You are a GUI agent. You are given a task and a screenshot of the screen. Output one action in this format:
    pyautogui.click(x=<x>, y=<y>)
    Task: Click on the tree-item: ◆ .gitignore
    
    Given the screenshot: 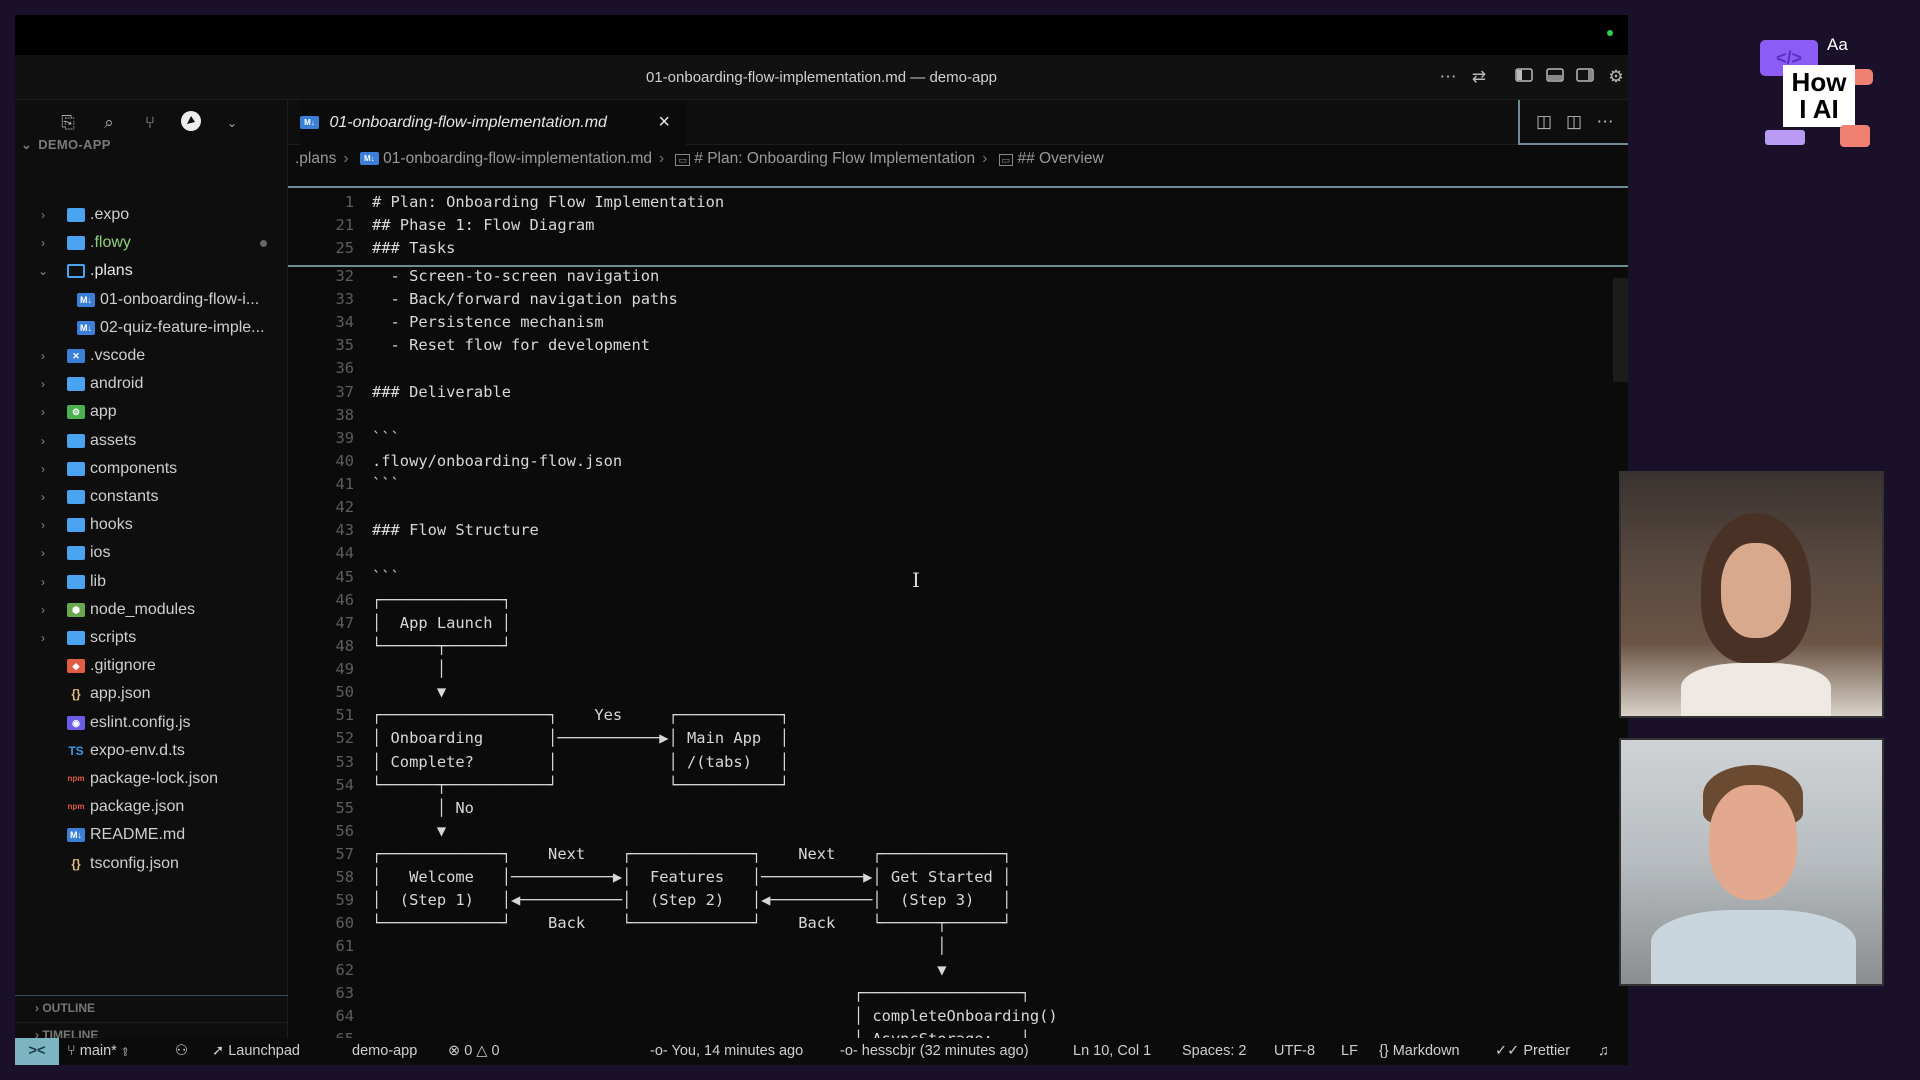 What is the action you would take?
    pyautogui.click(x=151, y=666)
    